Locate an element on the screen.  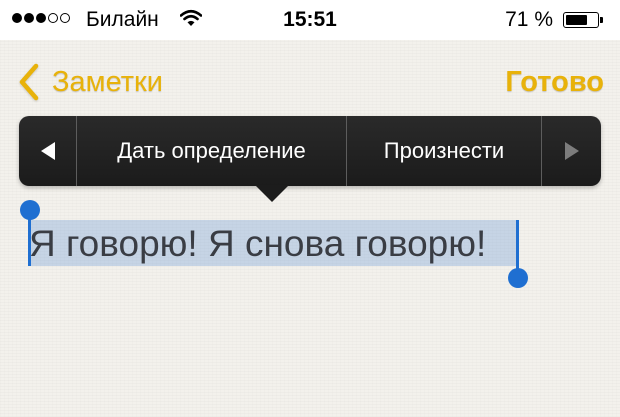
chevron-left-icon is located at coordinates (29, 82).